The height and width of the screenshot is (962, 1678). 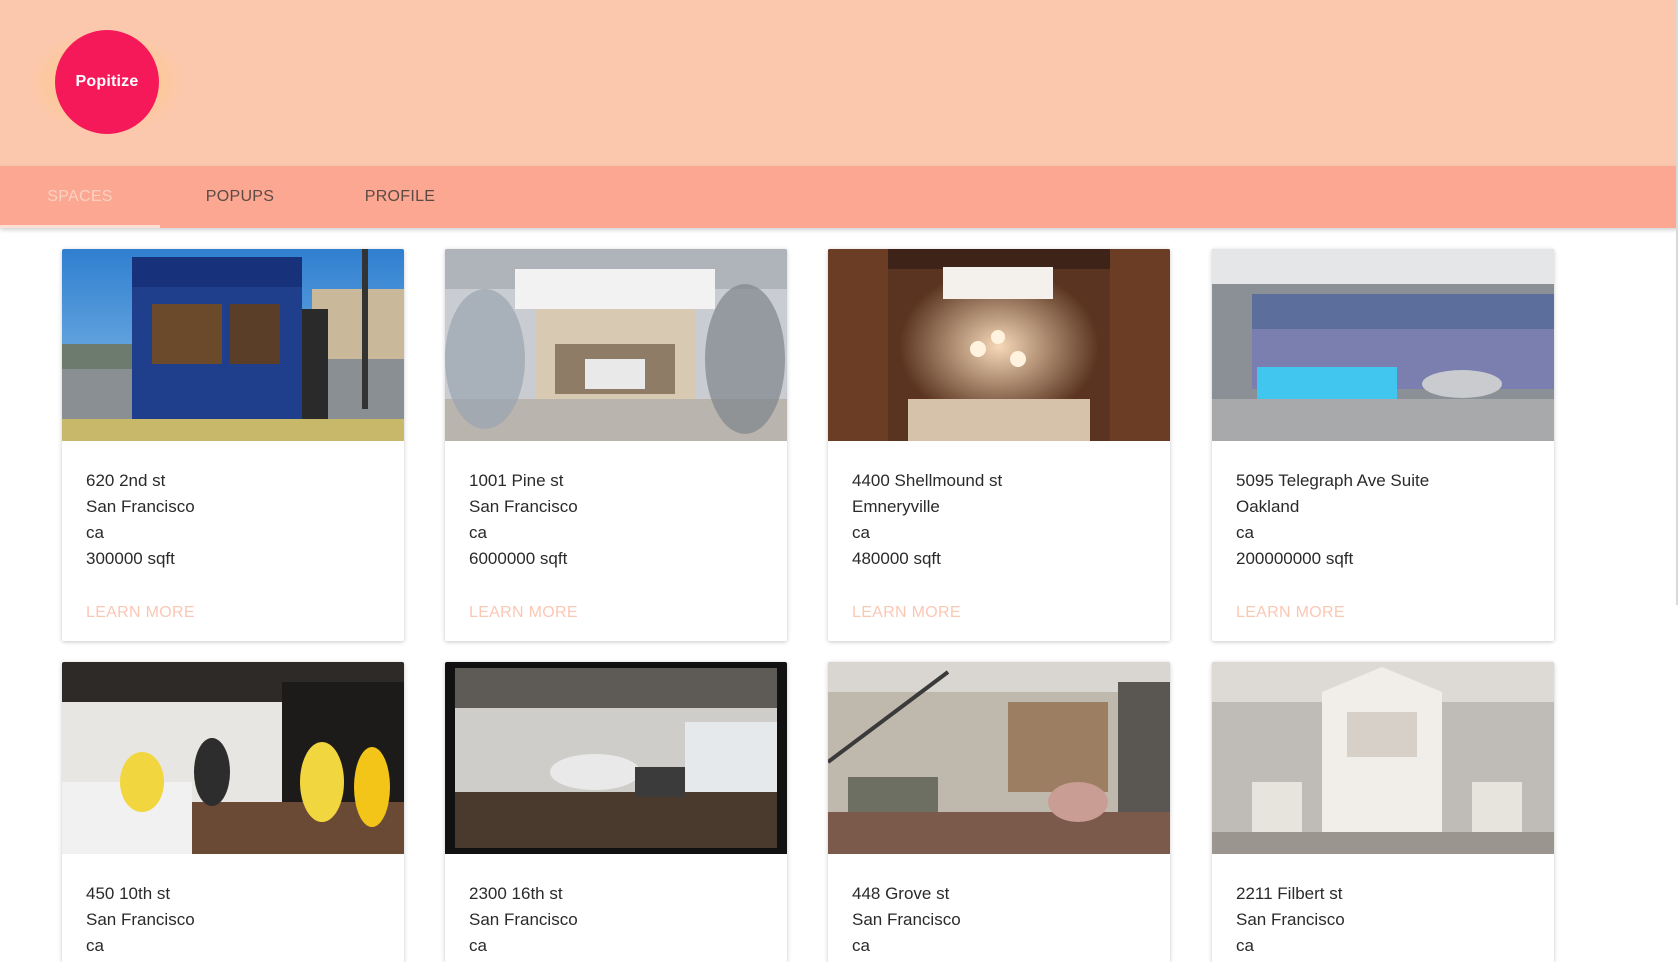 What do you see at coordinates (80, 226) in the screenshot?
I see `active-tab-indicator` at bounding box center [80, 226].